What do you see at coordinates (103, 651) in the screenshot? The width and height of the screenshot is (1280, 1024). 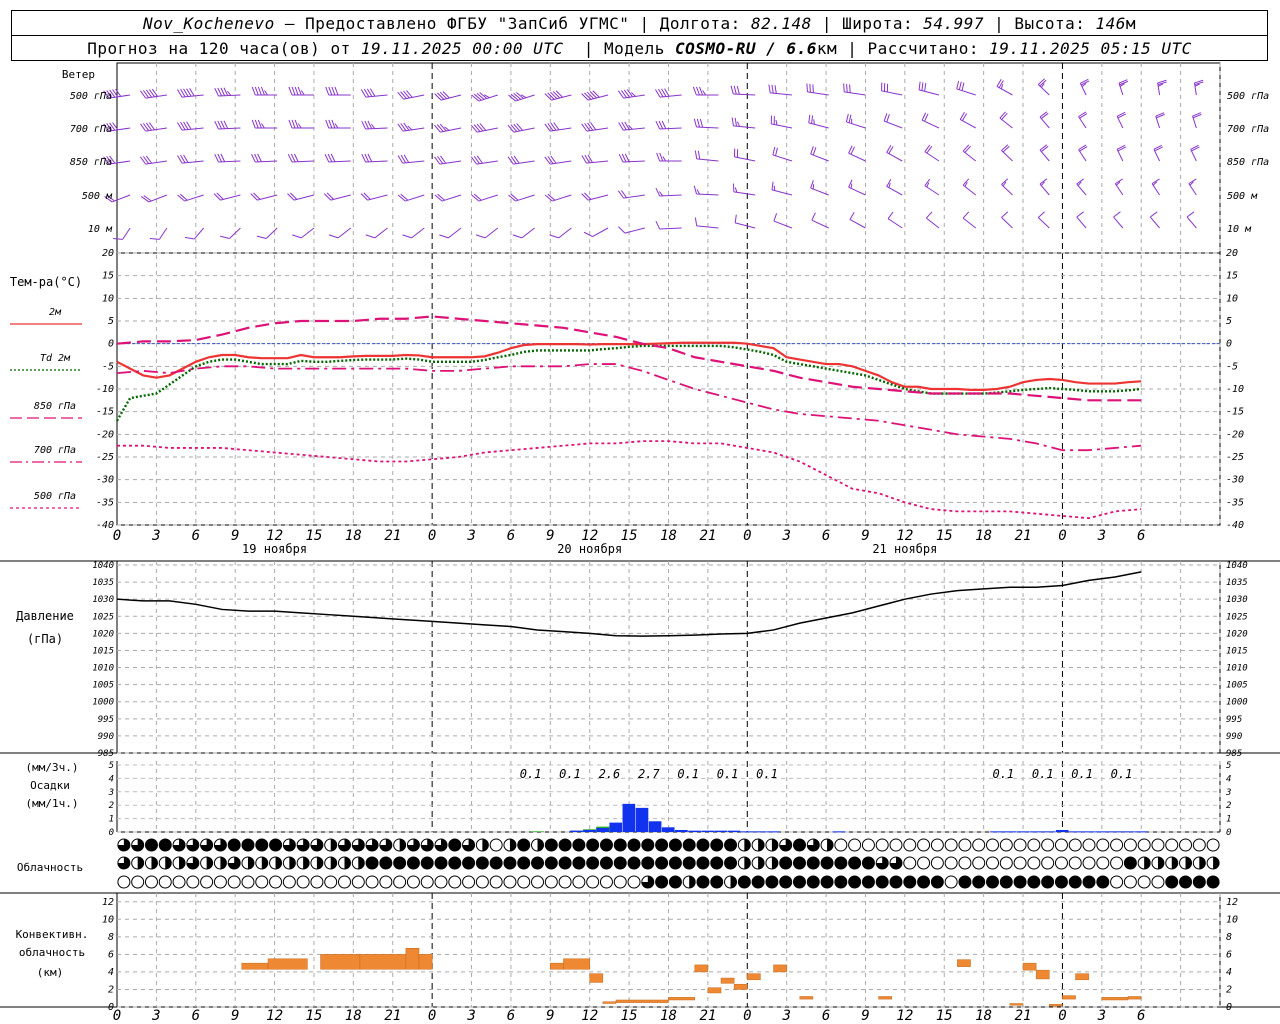 I see `pressure-tick-left: 1015` at bounding box center [103, 651].